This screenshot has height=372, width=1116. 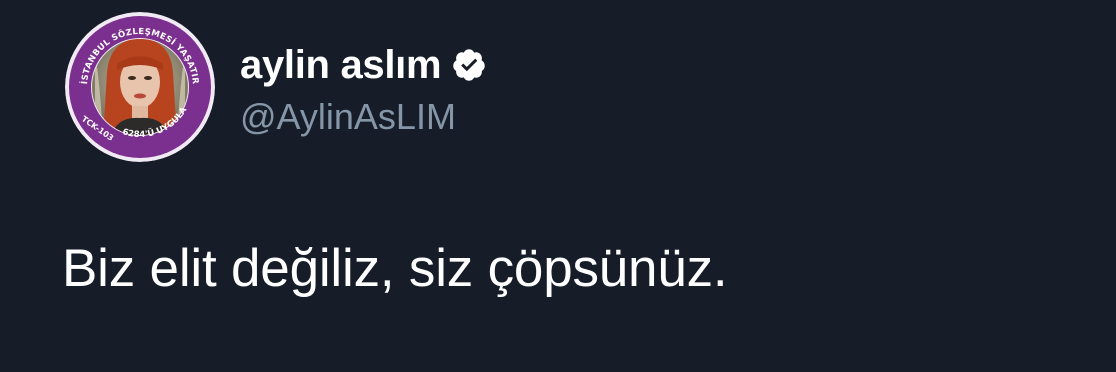 What do you see at coordinates (469, 65) in the screenshot?
I see `verified-badge-icon` at bounding box center [469, 65].